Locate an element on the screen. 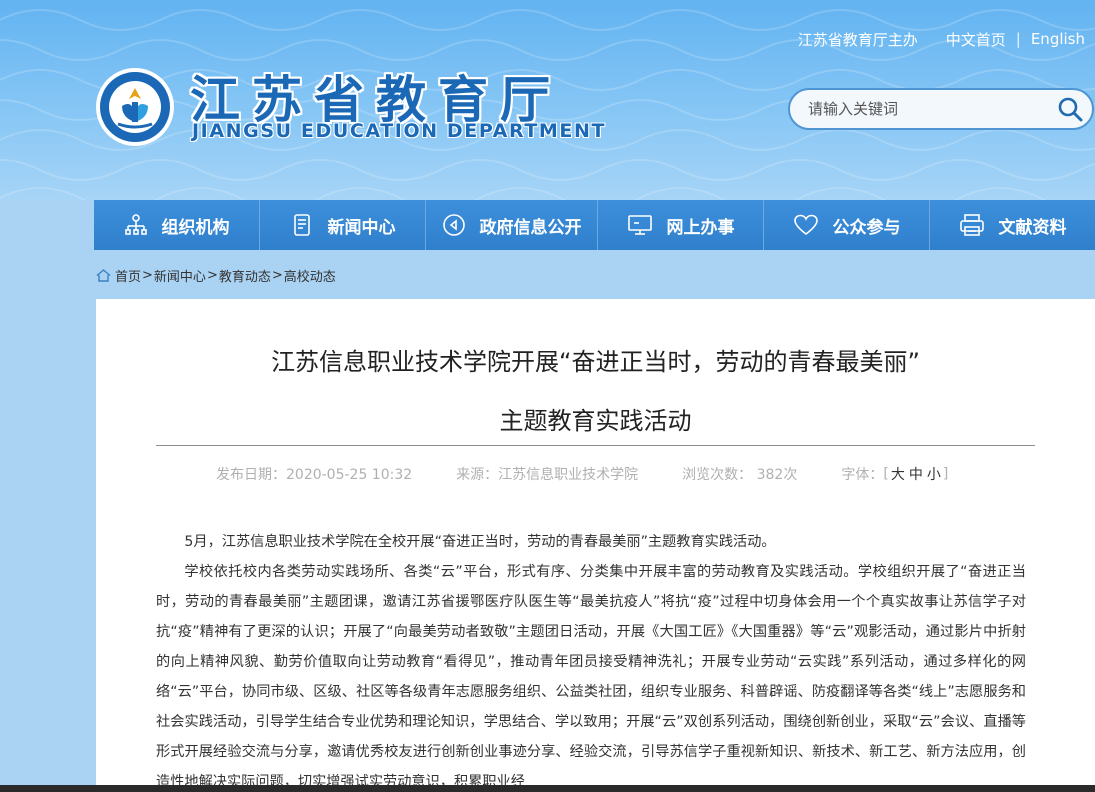 This screenshot has height=792, width=1095. breadcrumb-education-news: 教育动态 is located at coordinates (245, 275).